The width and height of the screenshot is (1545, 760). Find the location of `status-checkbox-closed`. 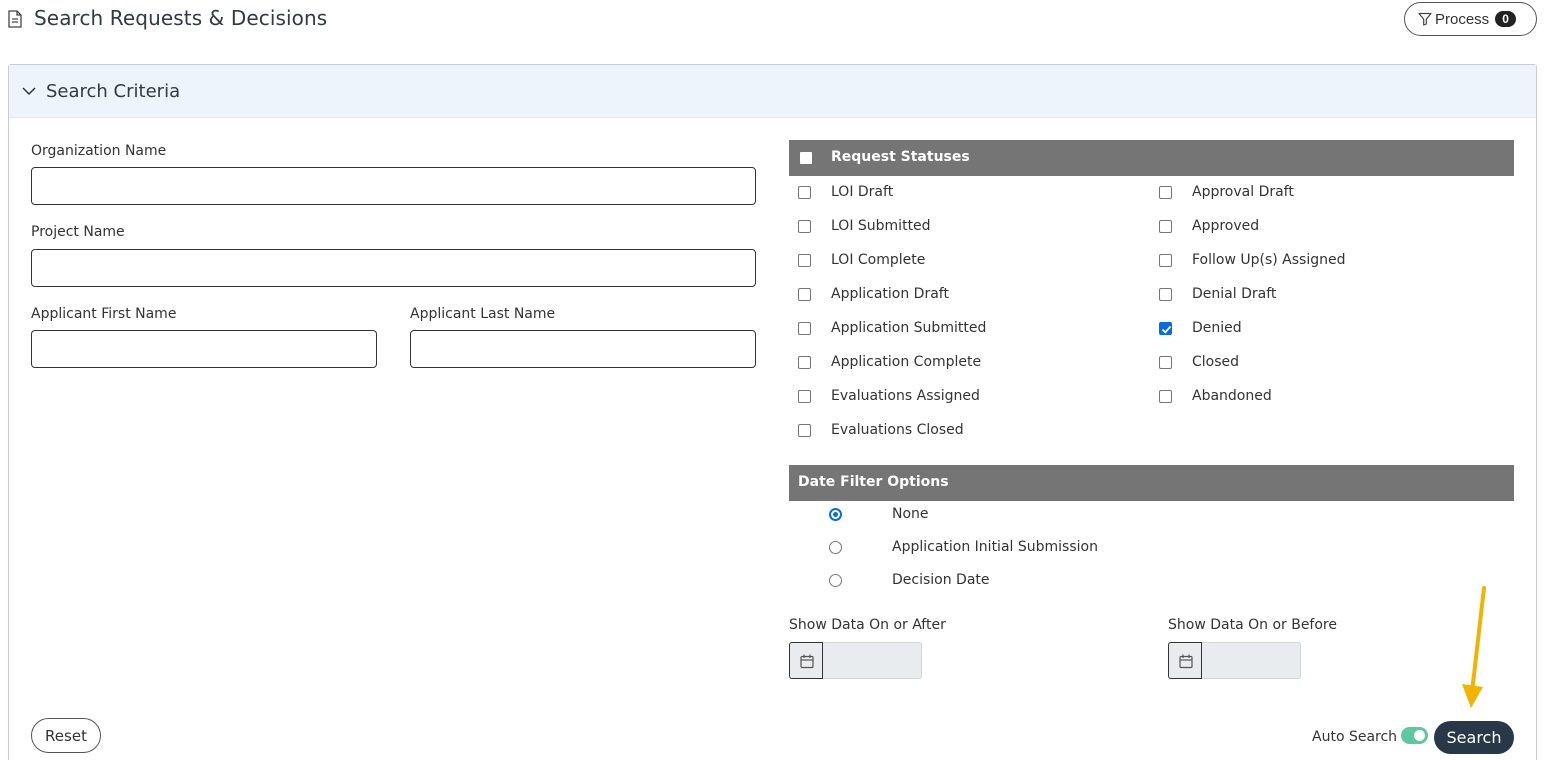

status-checkbox-closed is located at coordinates (1165, 362).